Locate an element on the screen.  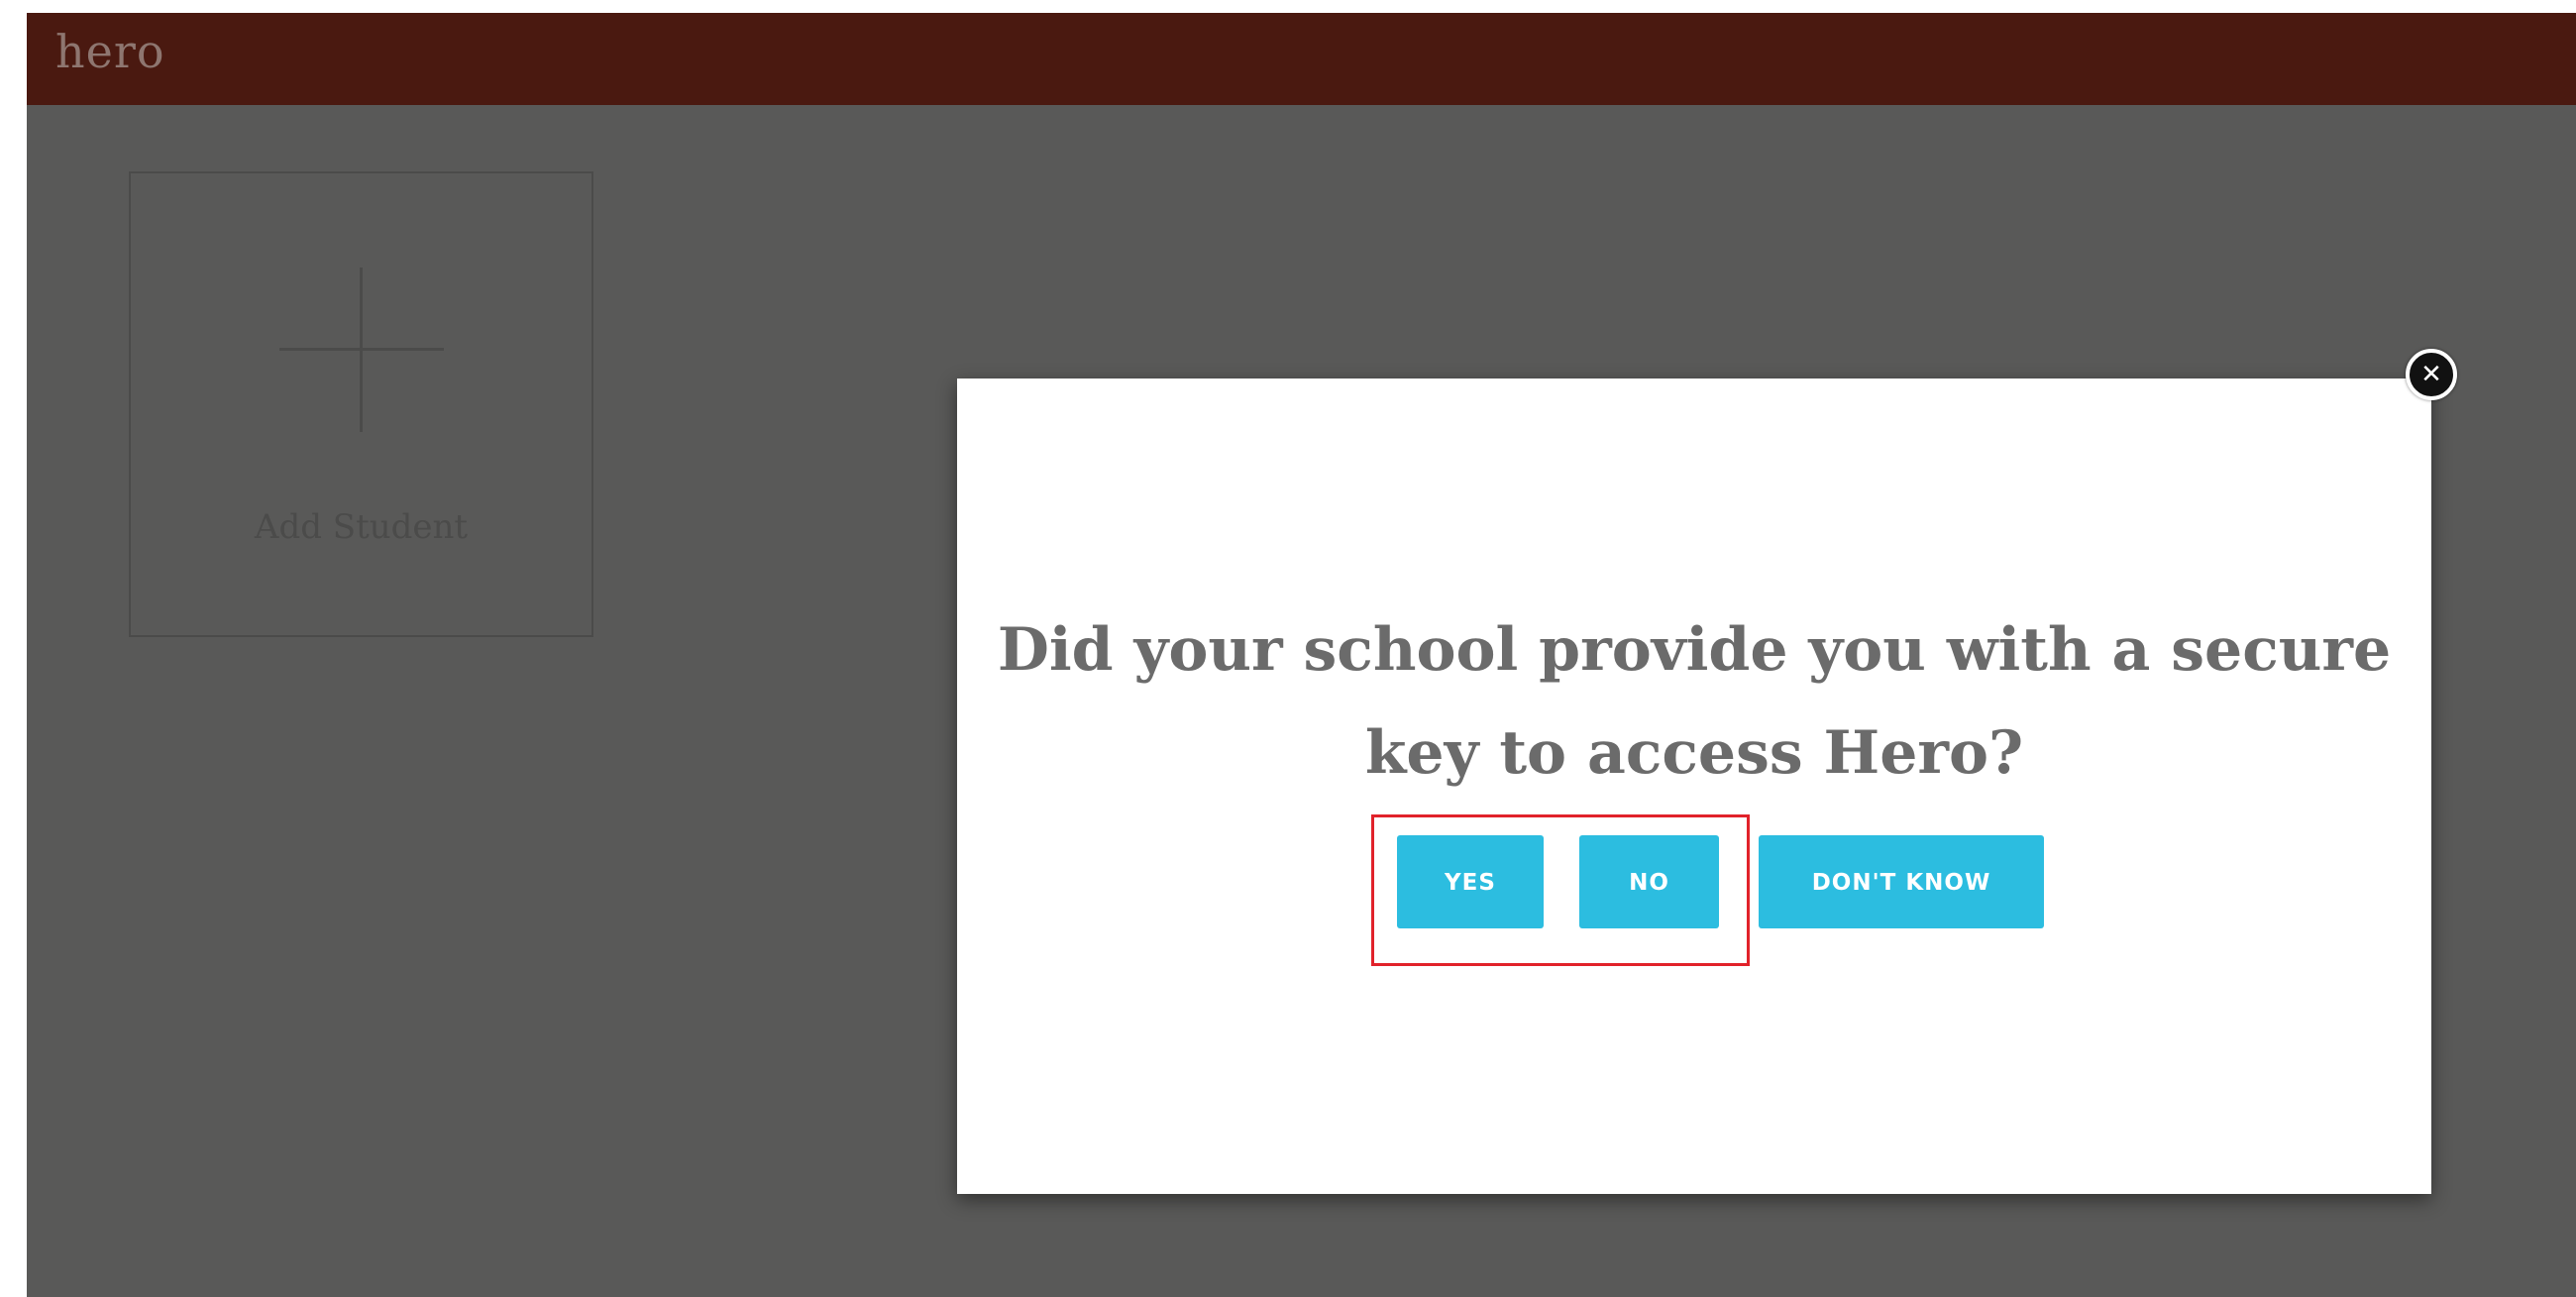
top-bar: hero is located at coordinates (1301, 59).